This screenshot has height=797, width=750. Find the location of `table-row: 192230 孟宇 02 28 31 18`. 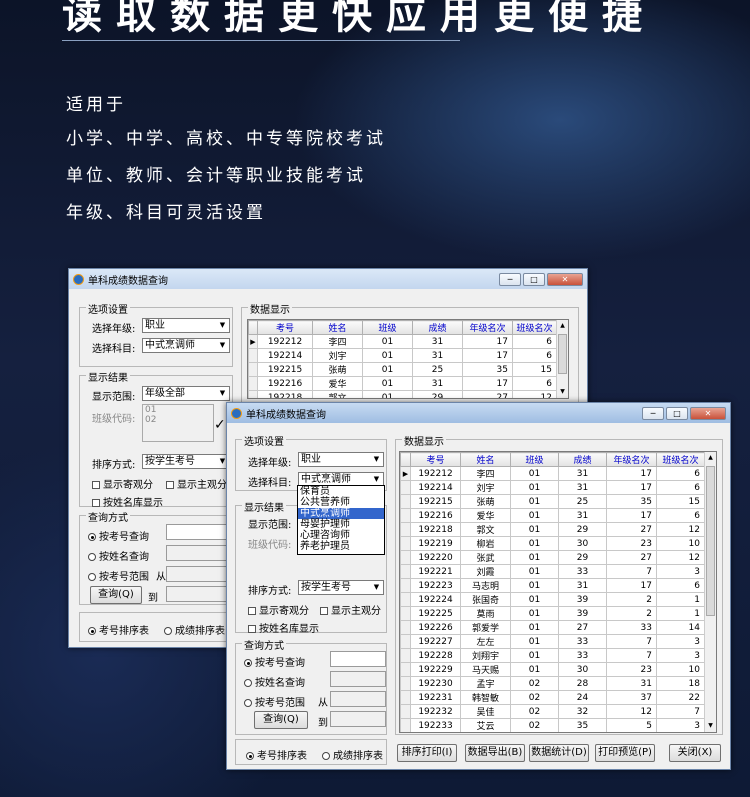

table-row: 192230 孟宇 02 28 31 18 is located at coordinates (552, 683).